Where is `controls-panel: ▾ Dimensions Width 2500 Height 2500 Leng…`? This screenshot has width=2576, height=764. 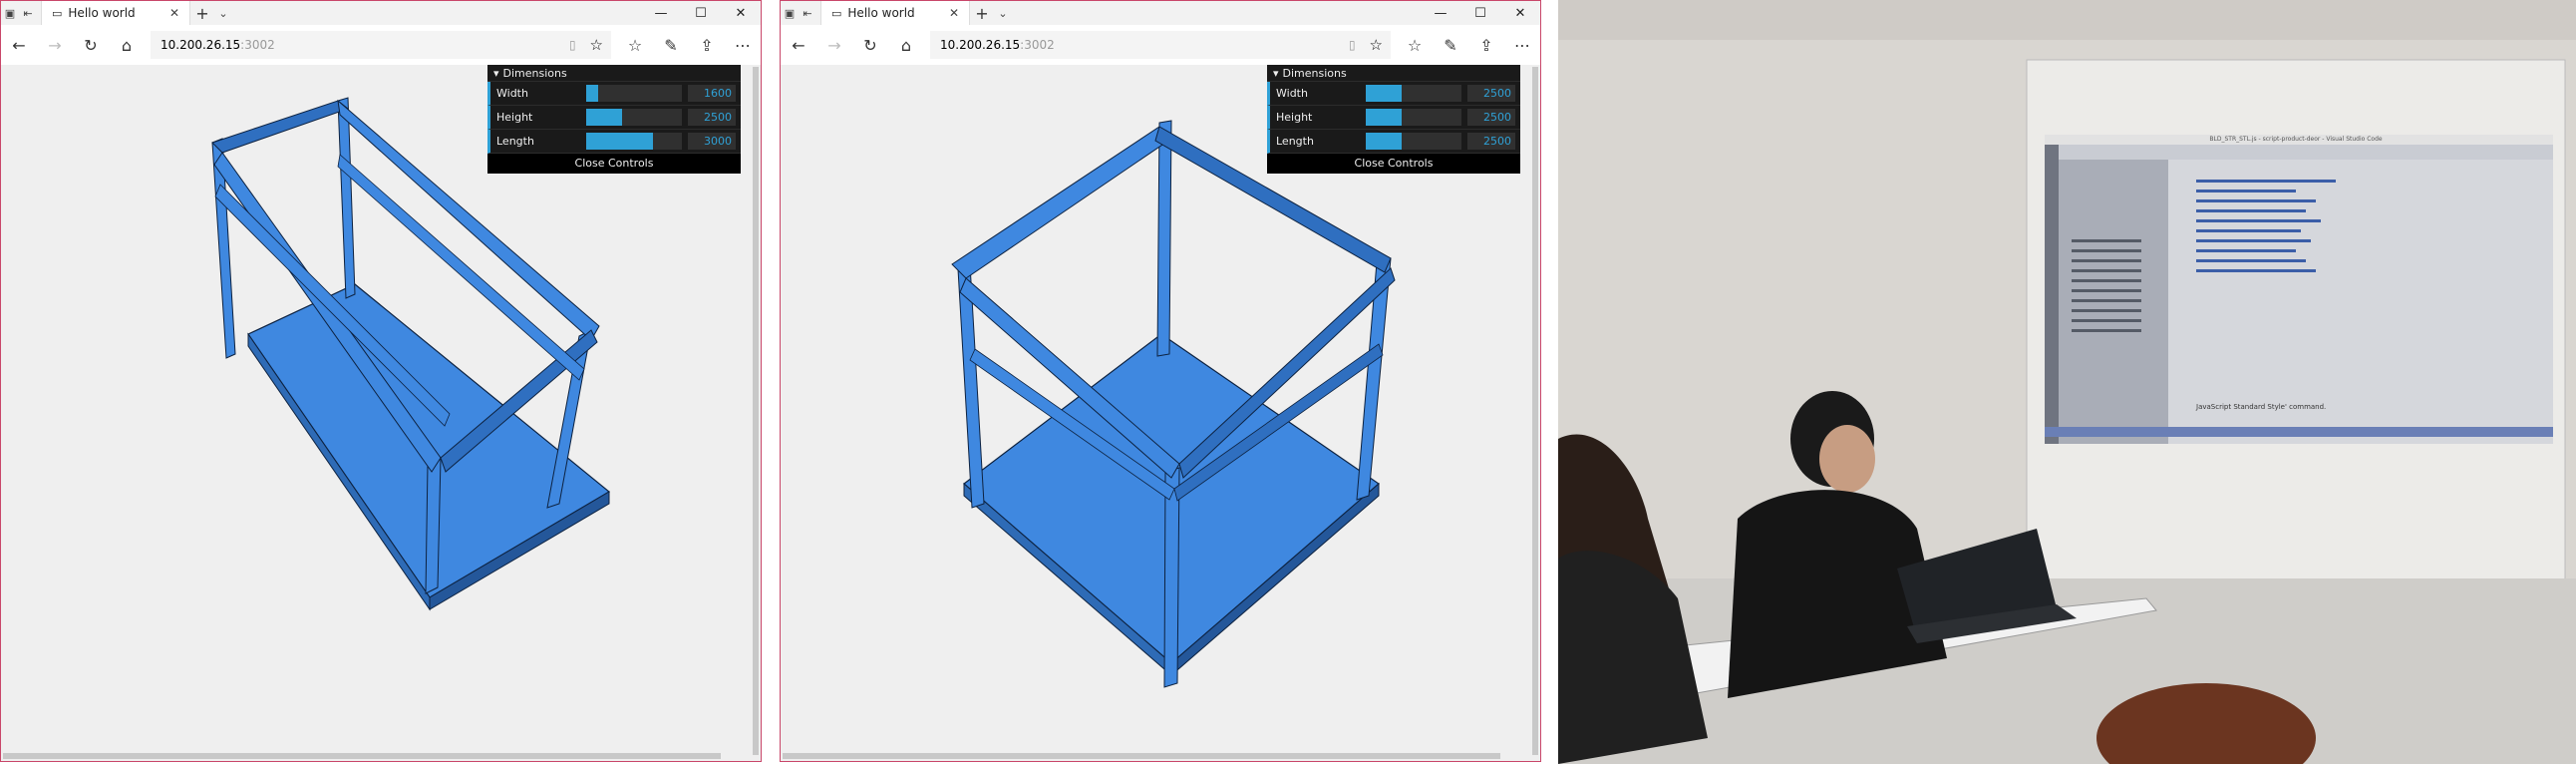
controls-panel: ▾ Dimensions Width 2500 Height 2500 Leng… is located at coordinates (1393, 120).